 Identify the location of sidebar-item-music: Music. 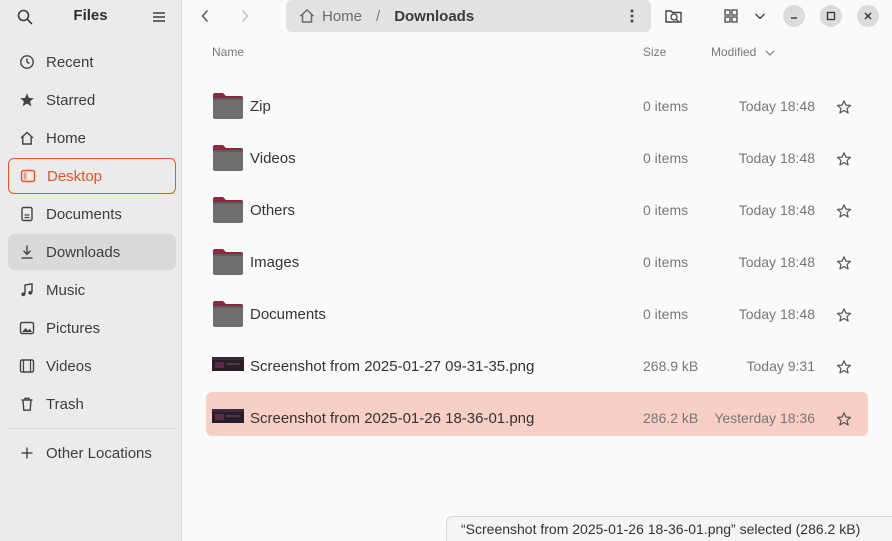
(92, 290).